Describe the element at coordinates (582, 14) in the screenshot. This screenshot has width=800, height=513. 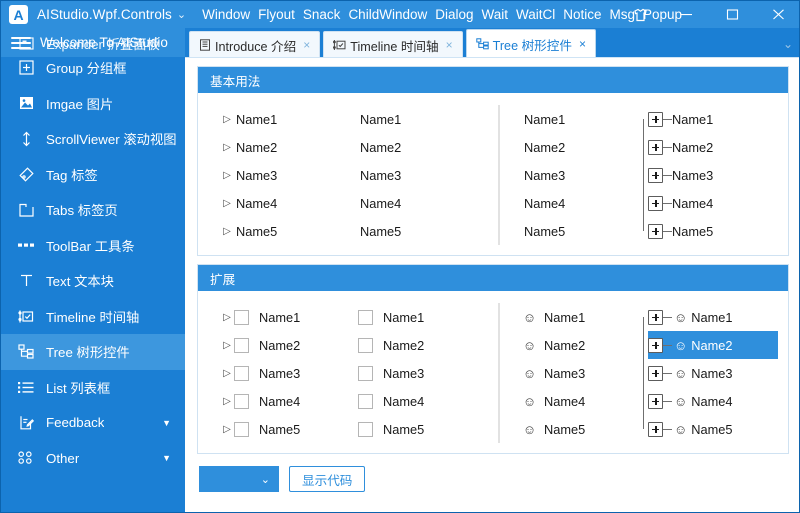
I see `menu-item-notice: Notice` at that location.